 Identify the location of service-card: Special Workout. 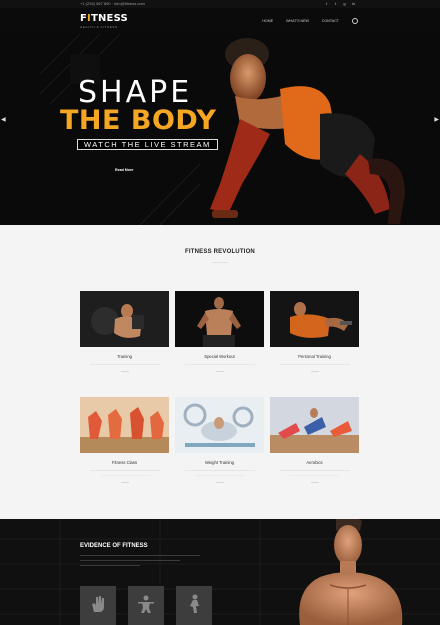
(219, 331).